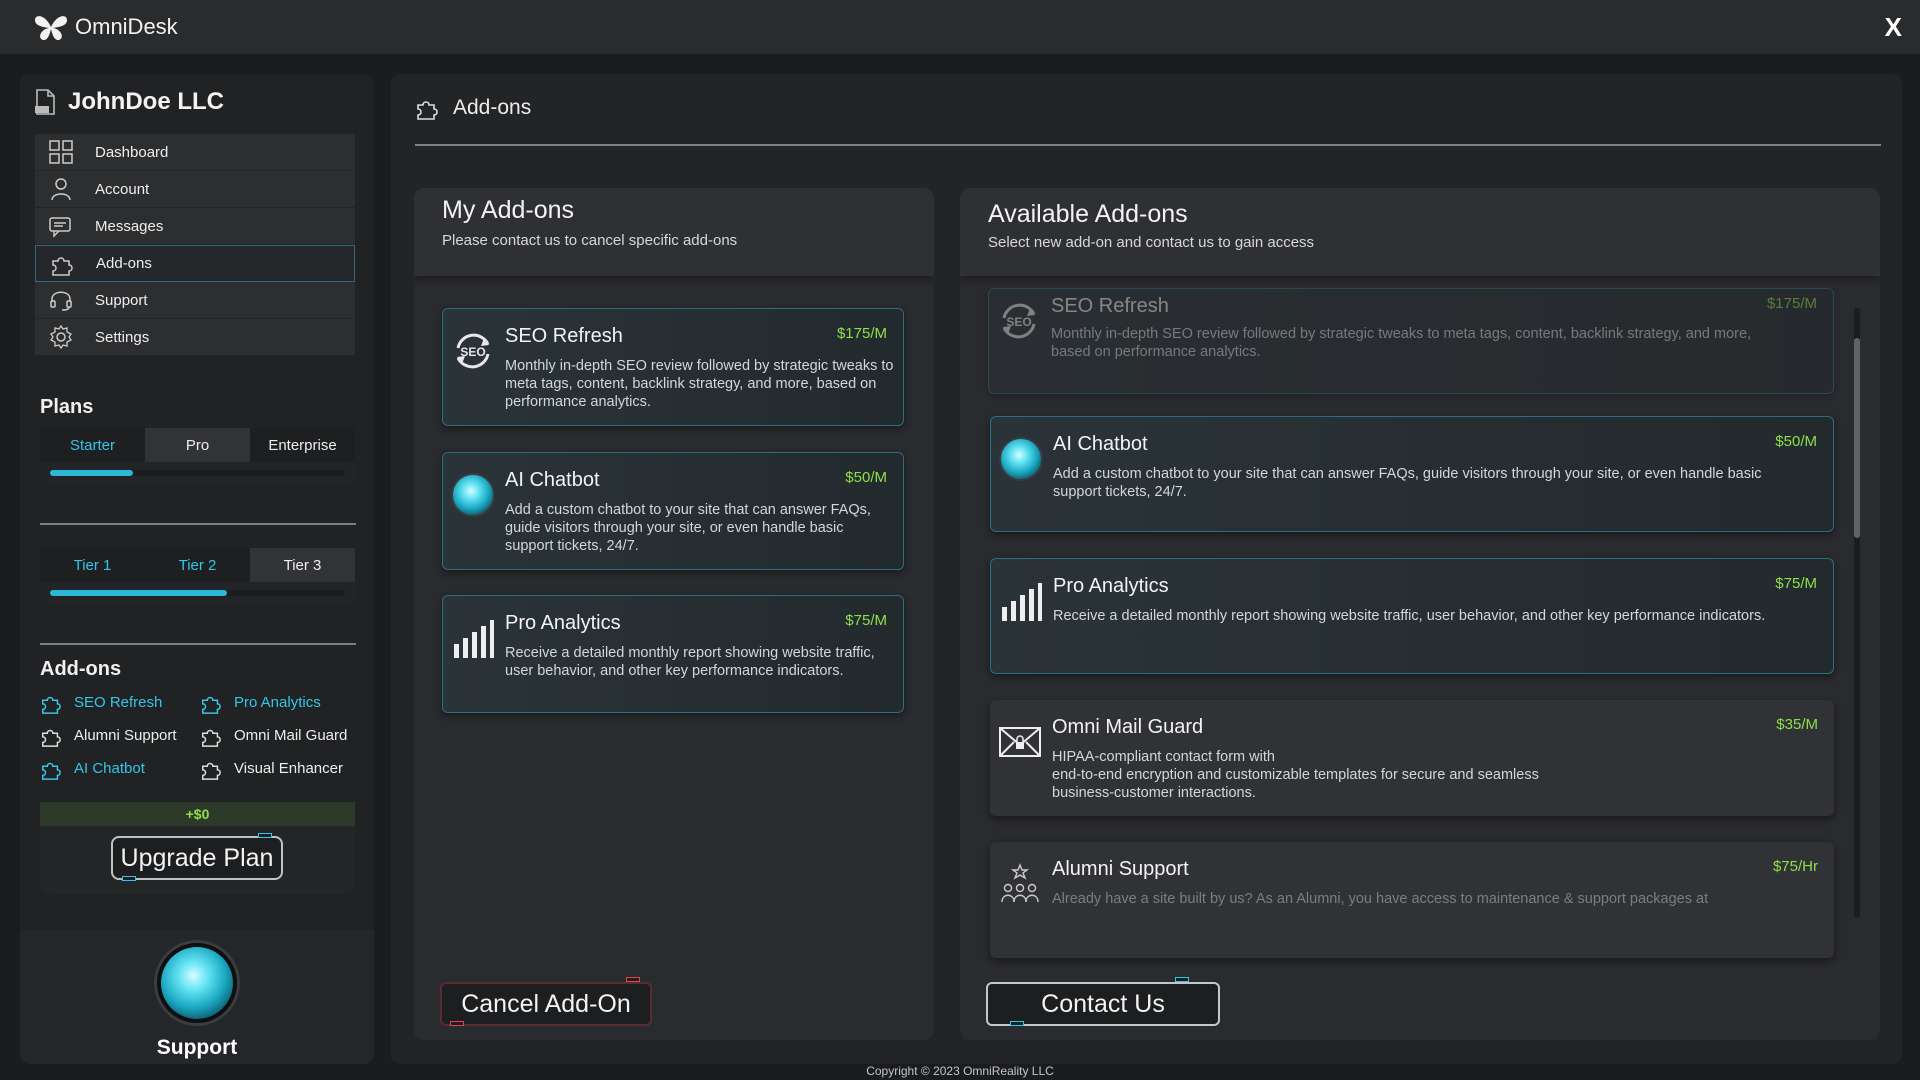 This screenshot has height=1080, width=1920. I want to click on addon-item-omni-mail-guard: Omni Mail Guard, so click(280, 736).